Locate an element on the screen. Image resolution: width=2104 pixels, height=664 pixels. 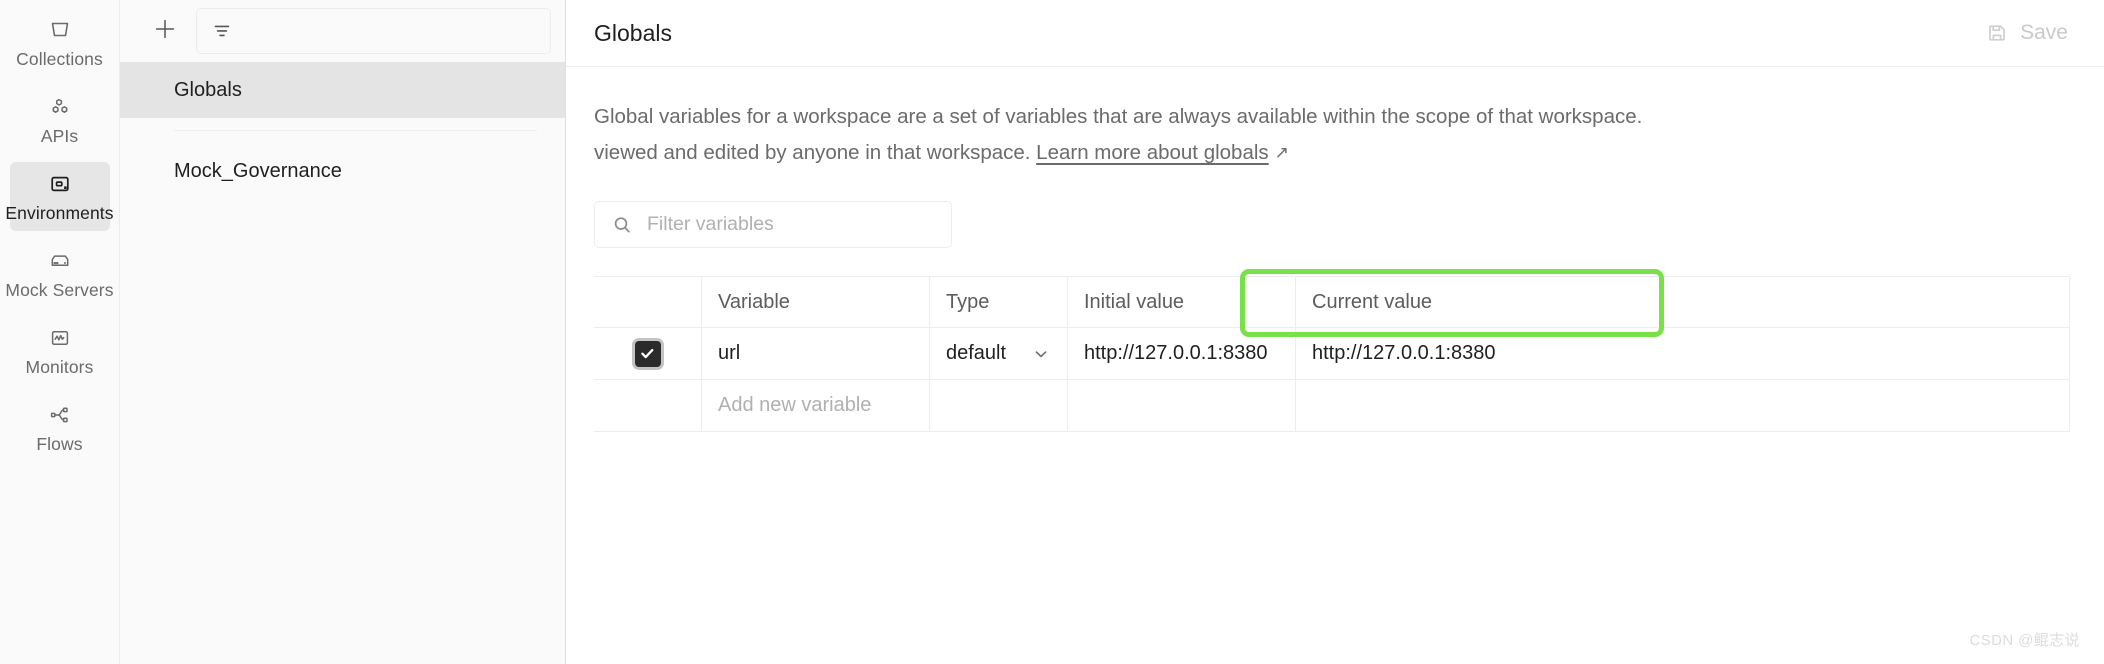
variable-enabled-checkbox is located at coordinates (647, 353).